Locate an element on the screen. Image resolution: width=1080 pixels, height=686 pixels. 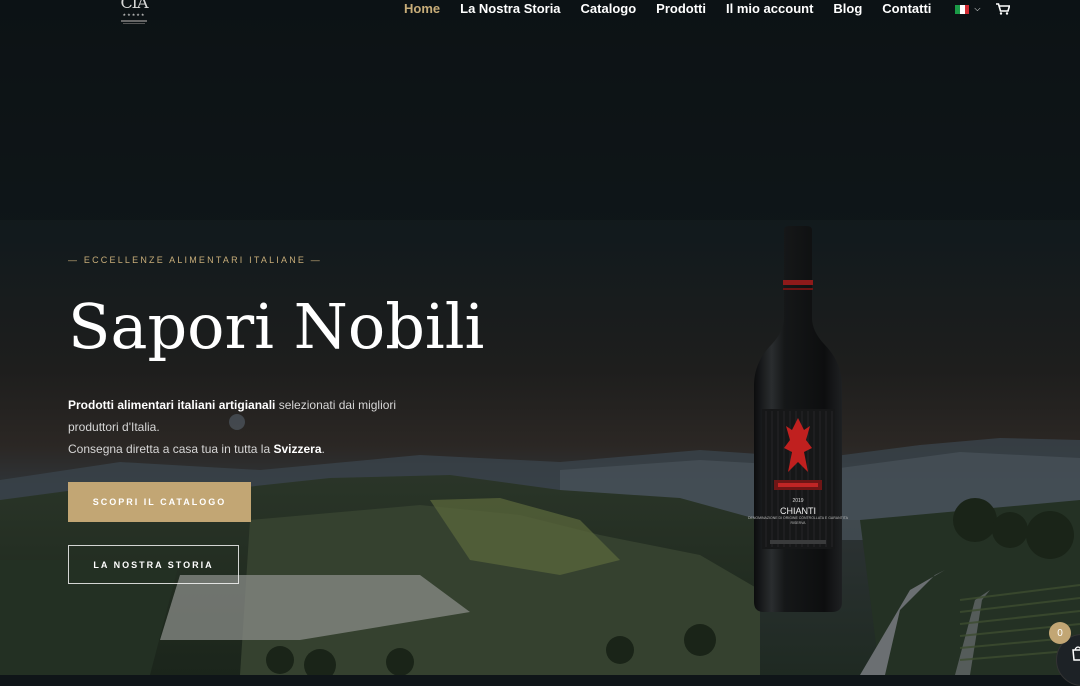
cart-icon is located at coordinates (1003, 9).